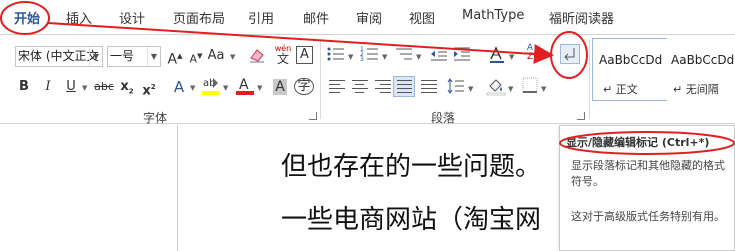 Image resolution: width=735 pixels, height=251 pixels. What do you see at coordinates (71, 87) in the screenshot?
I see `underline-button: U` at bounding box center [71, 87].